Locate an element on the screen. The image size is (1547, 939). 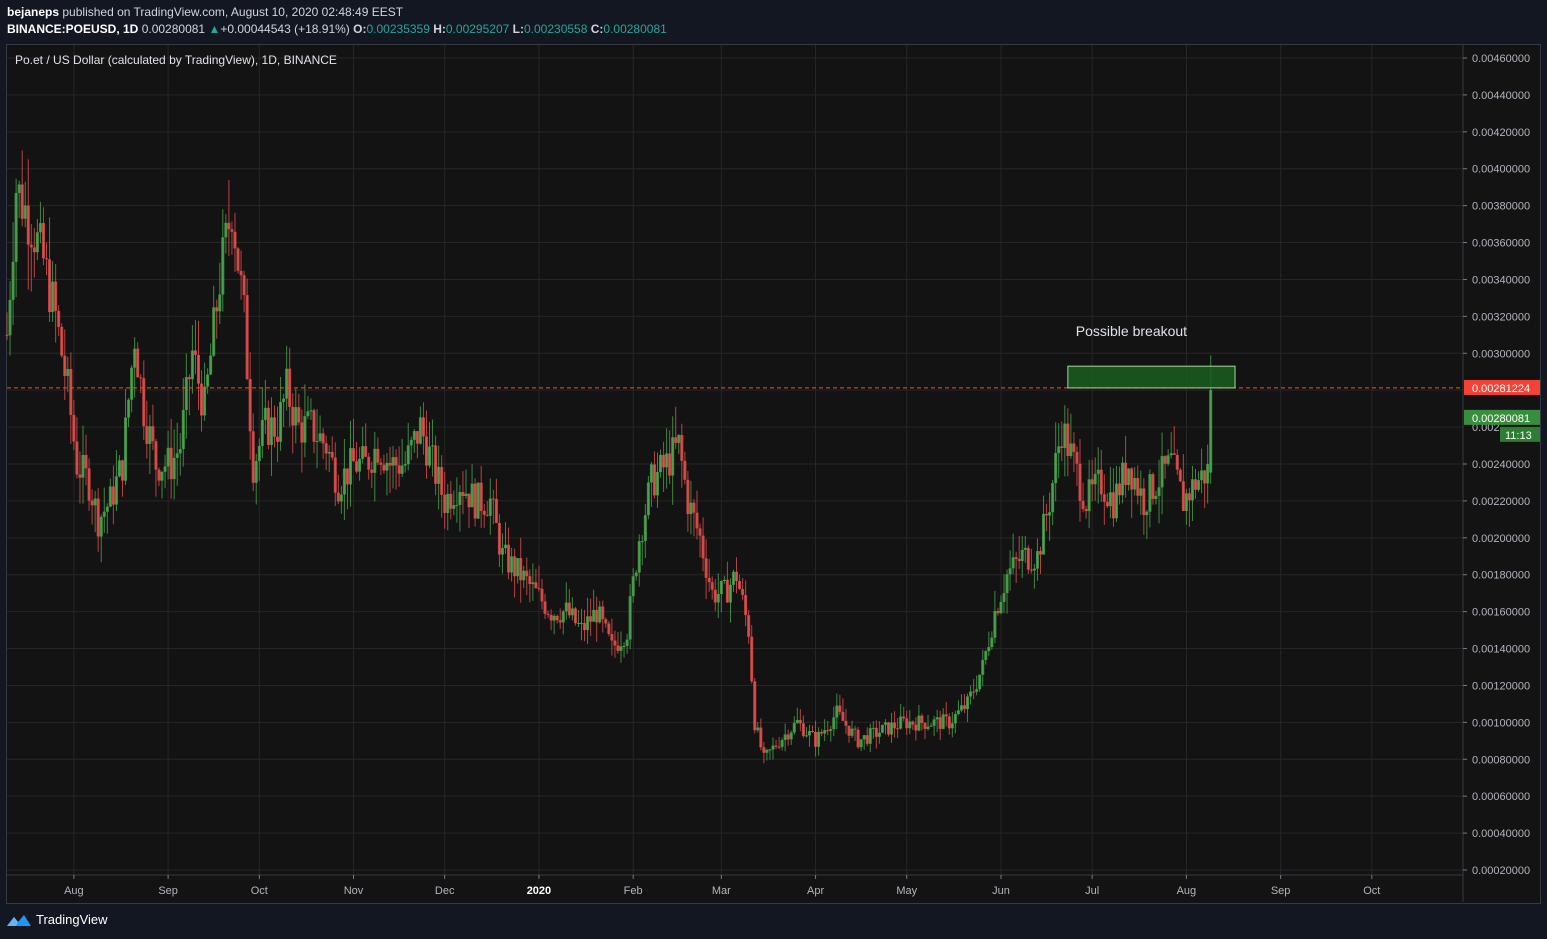
time-tick-label: Jun is located at coordinates (1001, 891).